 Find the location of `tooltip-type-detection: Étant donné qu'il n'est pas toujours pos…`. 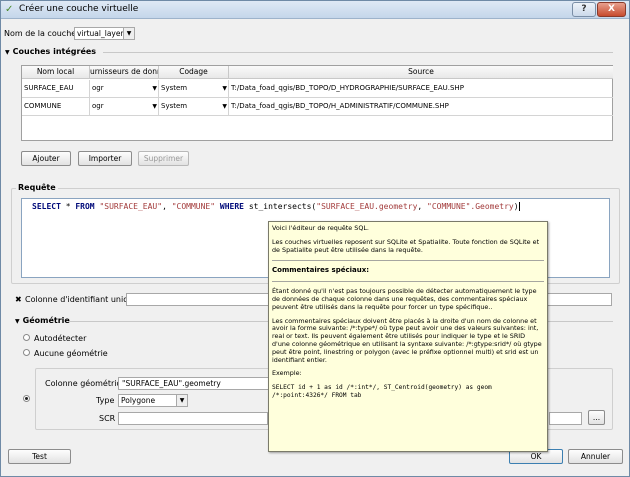

tooltip-type-detection: Étant donné qu'il n'est pas toujours pos… is located at coordinates (404, 299).